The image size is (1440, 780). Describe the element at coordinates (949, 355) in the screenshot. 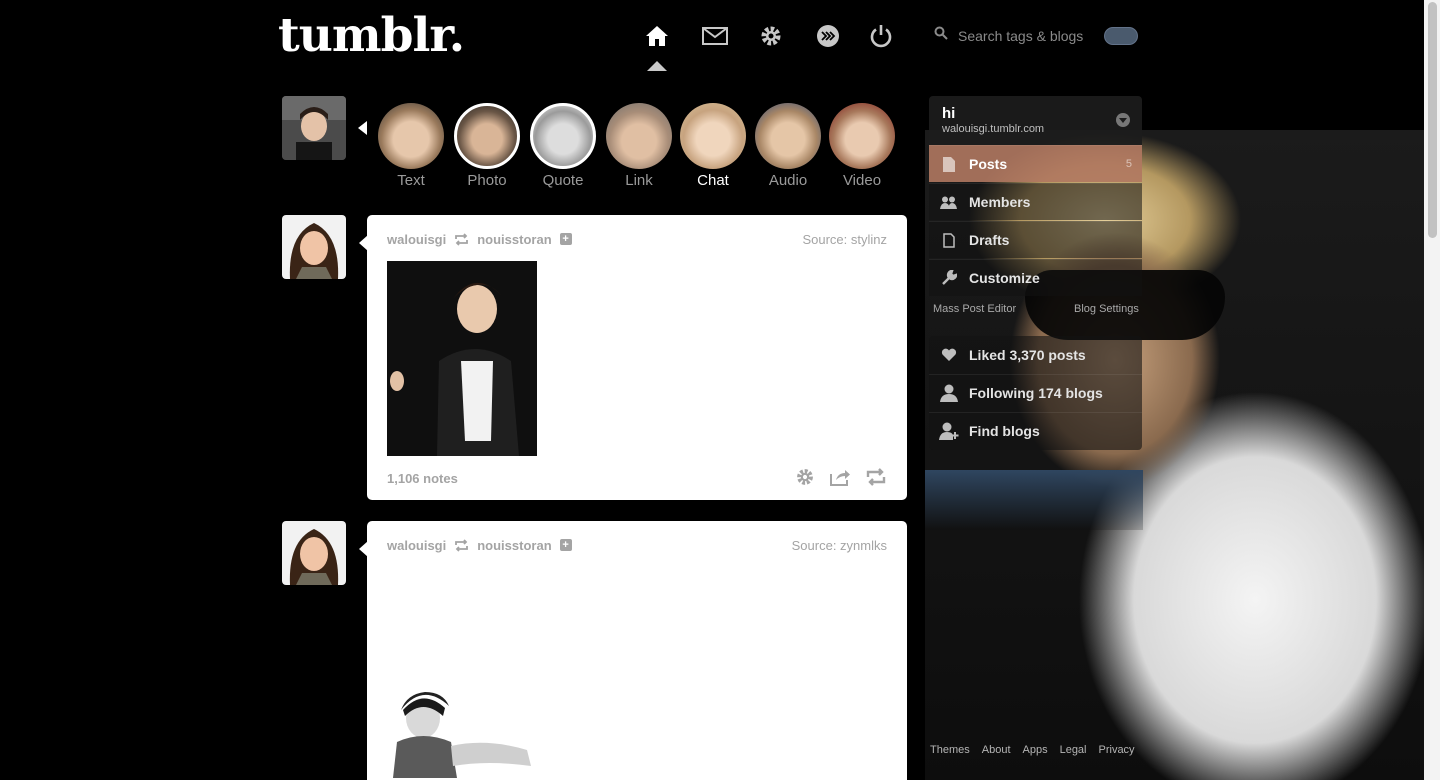

I see `heart-icon` at that location.